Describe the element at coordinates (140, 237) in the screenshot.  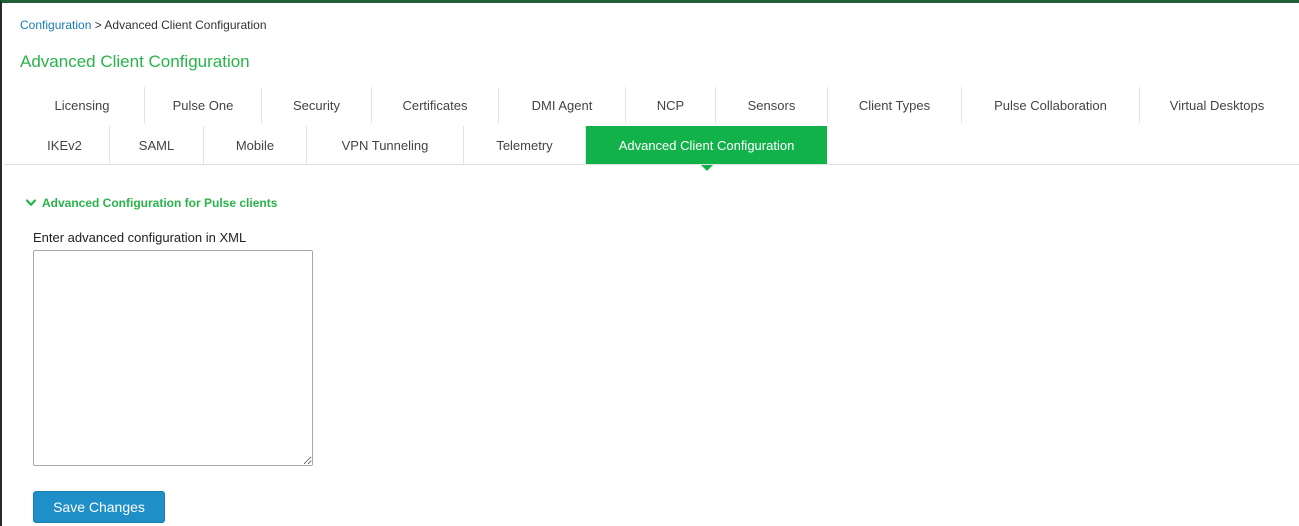
I see `xml-field-label: Enter advanced configuration in XML` at that location.